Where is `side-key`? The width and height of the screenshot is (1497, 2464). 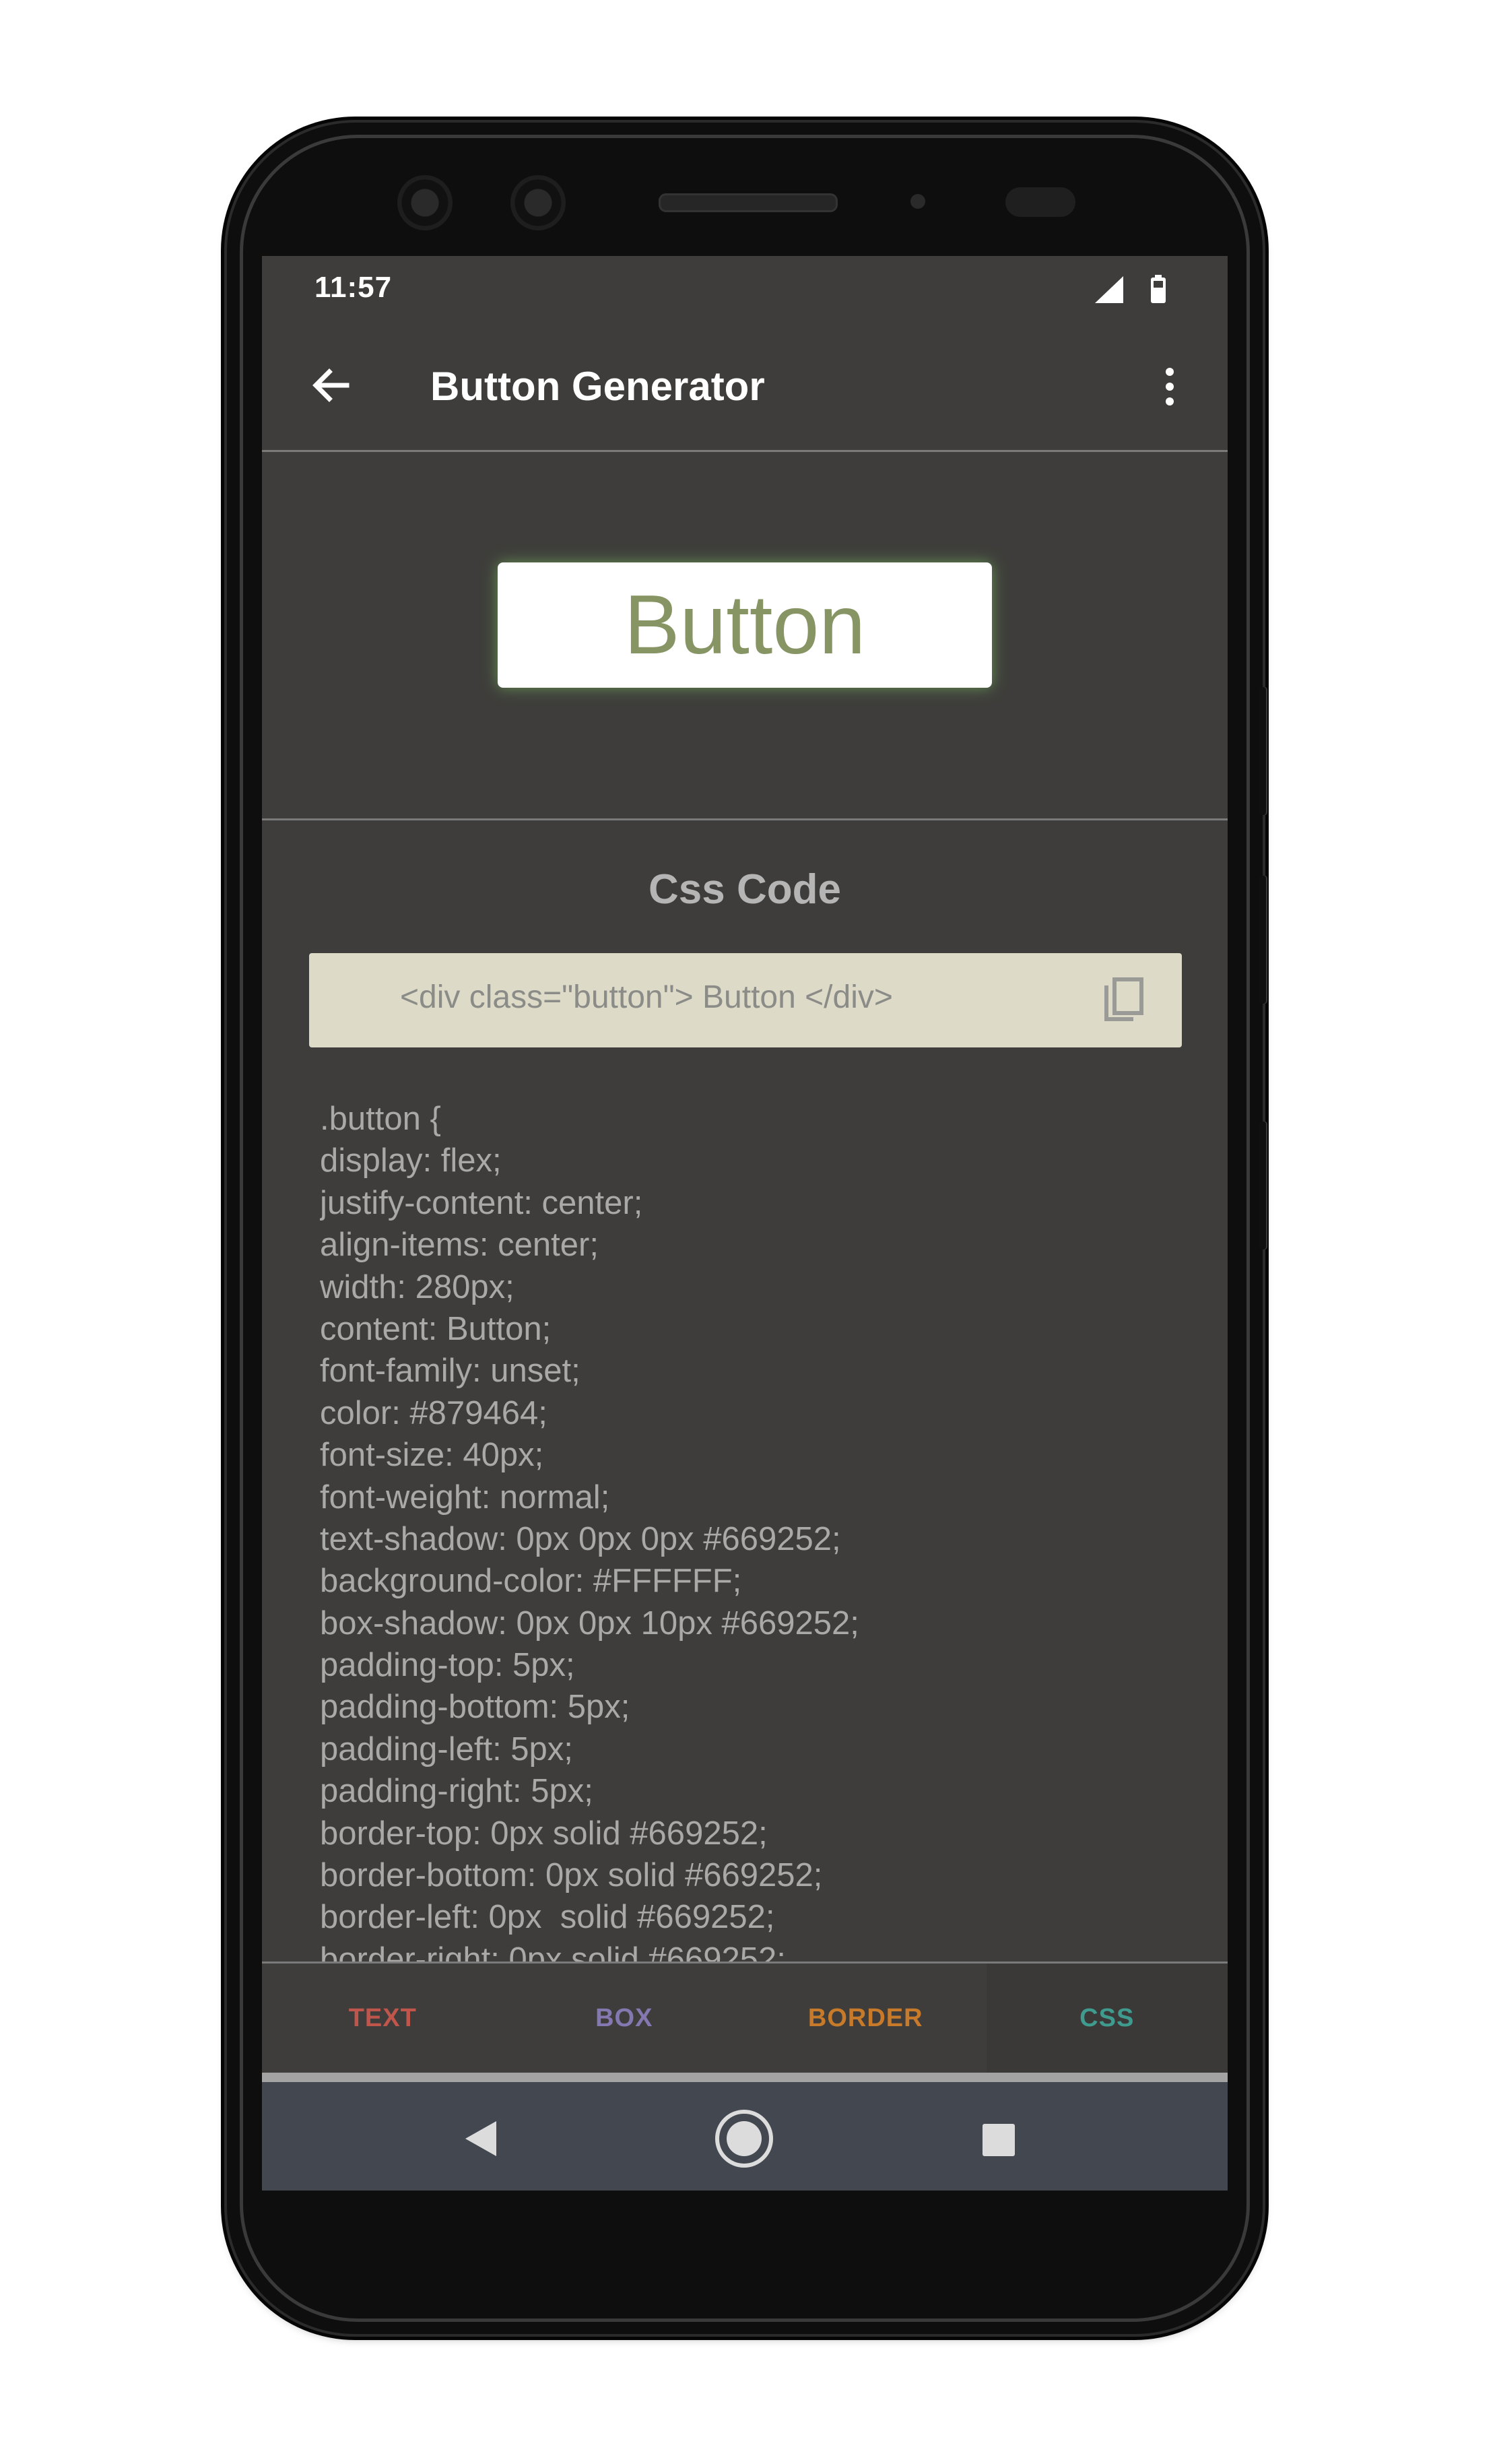 side-key is located at coordinates (1263, 1186).